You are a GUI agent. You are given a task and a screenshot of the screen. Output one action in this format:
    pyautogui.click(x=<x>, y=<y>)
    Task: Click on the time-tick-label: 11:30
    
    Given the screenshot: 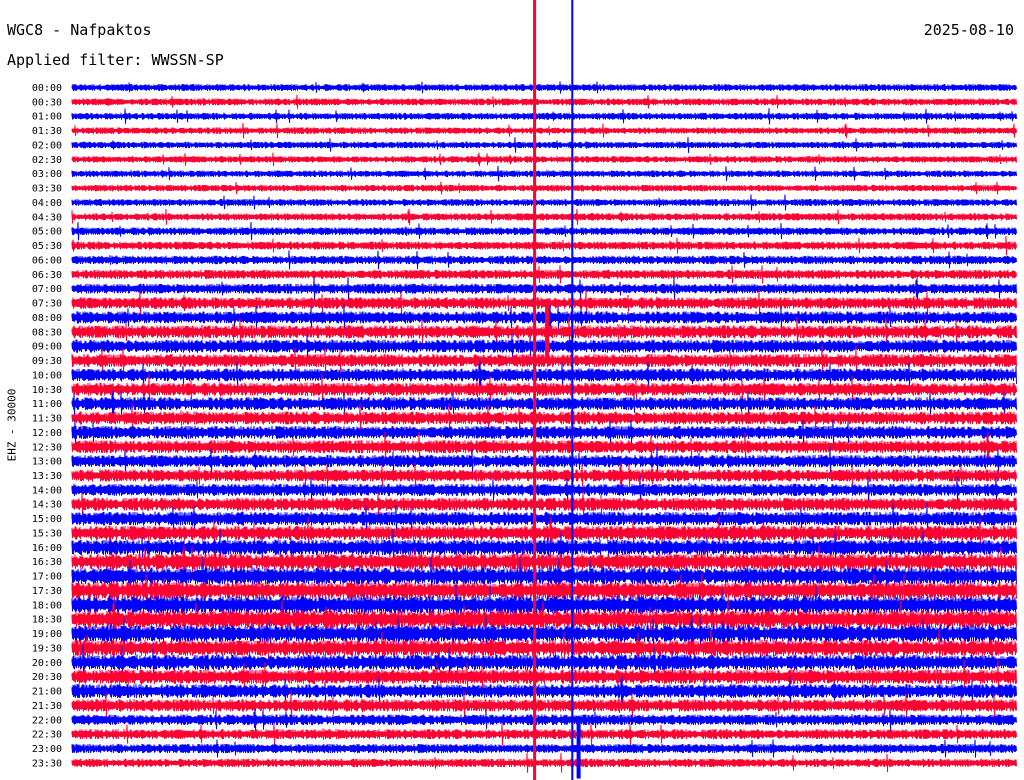 What is the action you would take?
    pyautogui.click(x=47, y=419)
    